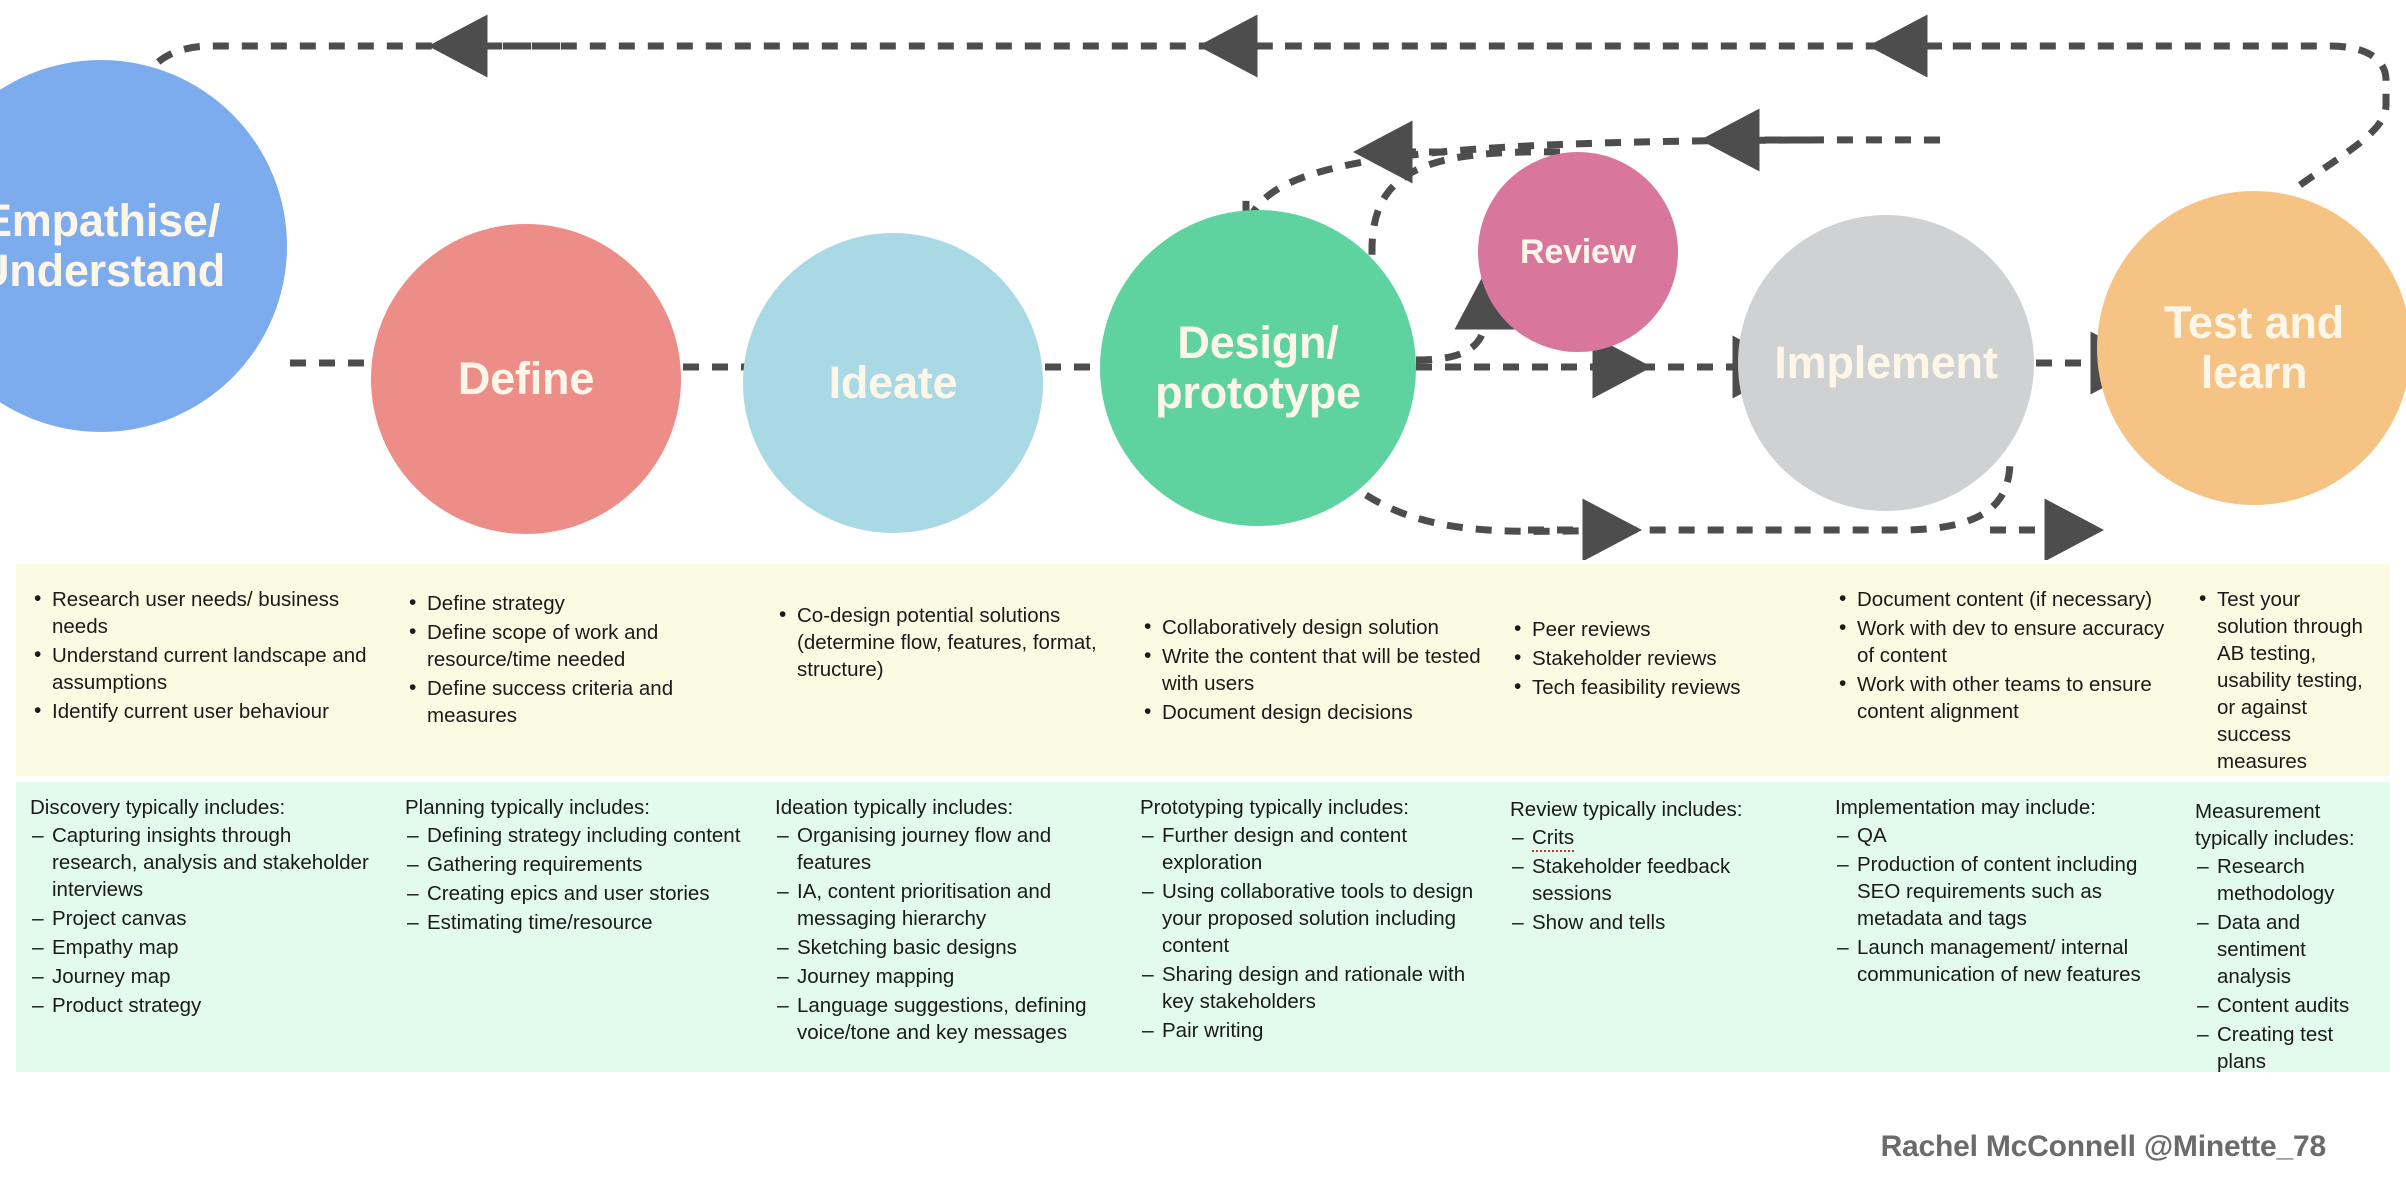  What do you see at coordinates (1658, 838) in the screenshot?
I see `list-item: Crits` at bounding box center [1658, 838].